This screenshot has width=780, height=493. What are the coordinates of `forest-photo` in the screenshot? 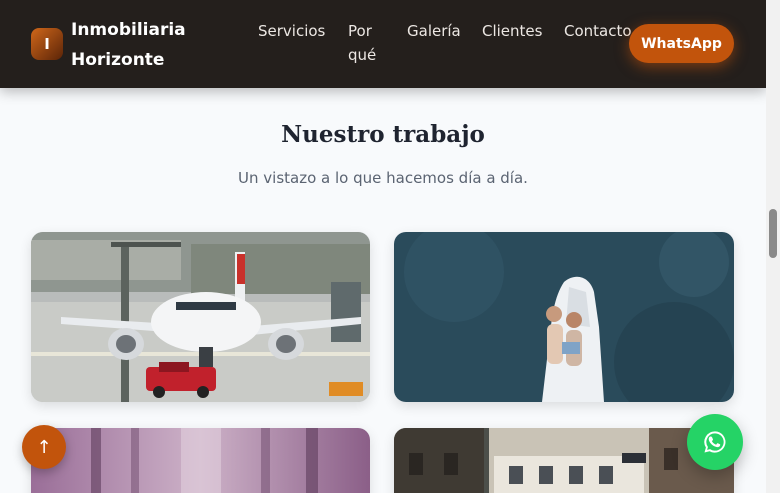 It's located at (200, 460).